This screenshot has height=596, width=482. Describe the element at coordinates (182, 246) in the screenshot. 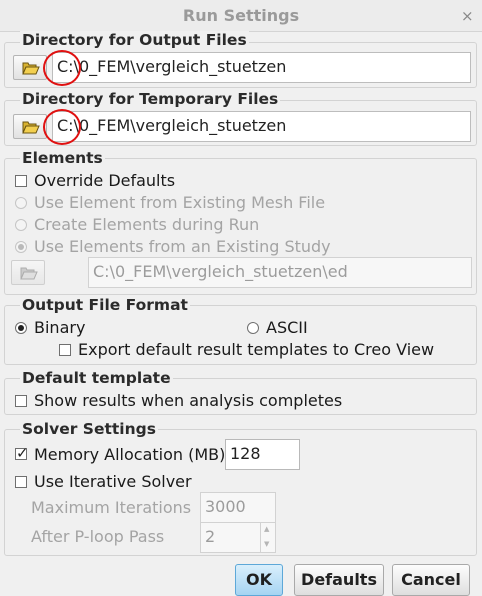

I see `existing-study-label: Use Elements from an Existing Study` at that location.